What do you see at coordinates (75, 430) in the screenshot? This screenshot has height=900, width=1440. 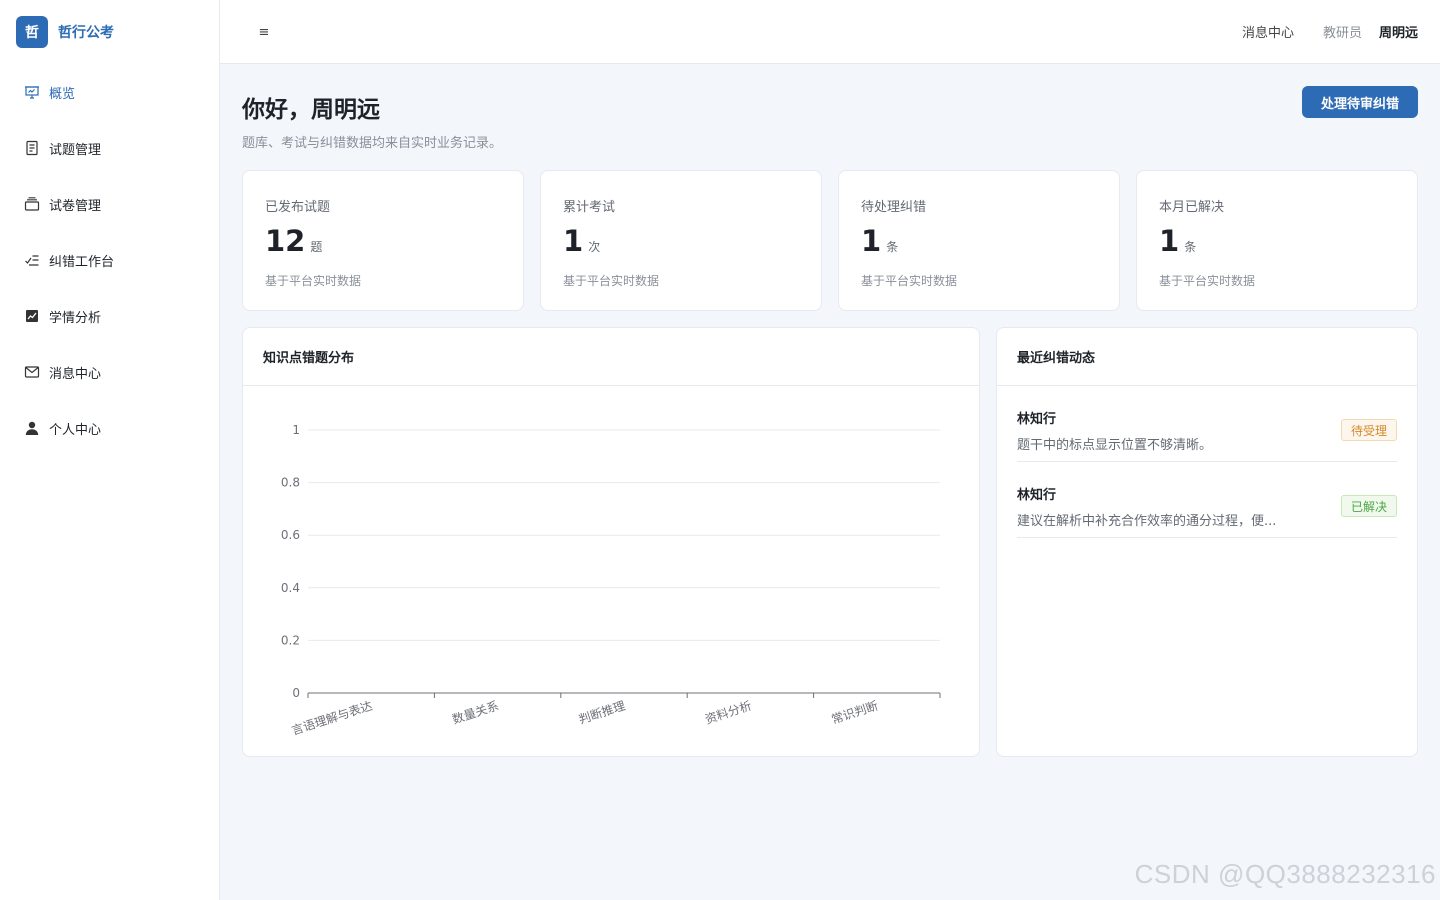 I see `sidebar-item-label: 个人中心` at bounding box center [75, 430].